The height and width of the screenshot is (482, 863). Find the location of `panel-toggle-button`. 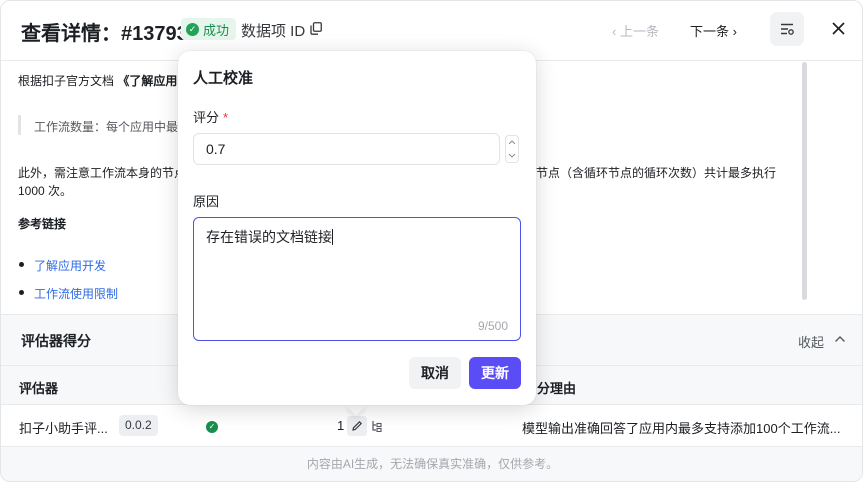

panel-toggle-button is located at coordinates (787, 29).